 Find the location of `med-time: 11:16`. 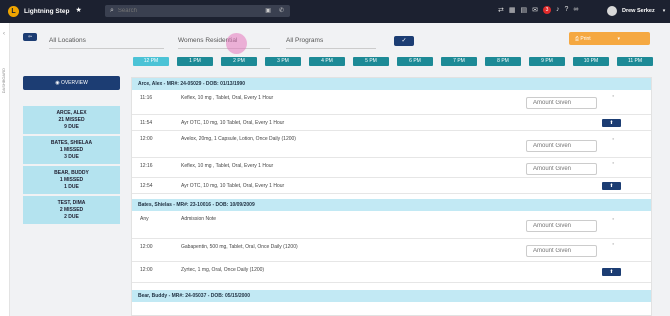

med-time: 11:16 is located at coordinates (146, 98).